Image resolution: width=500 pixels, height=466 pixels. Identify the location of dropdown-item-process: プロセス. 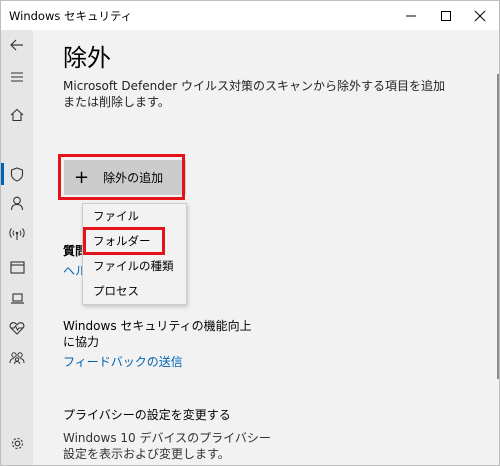
(134, 291).